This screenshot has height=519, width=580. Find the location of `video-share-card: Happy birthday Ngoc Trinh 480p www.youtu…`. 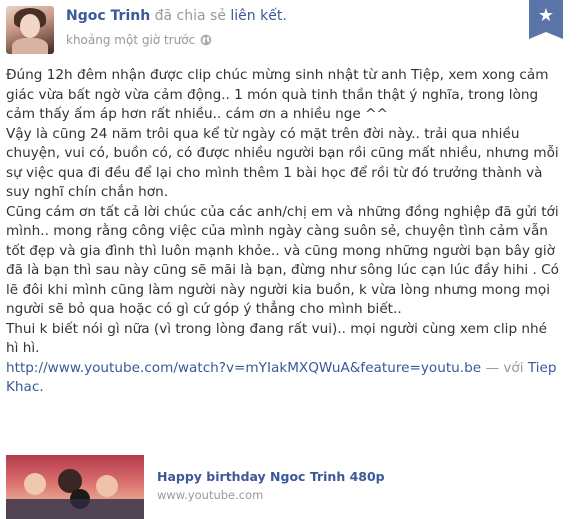

video-share-card: Happy birthday Ngoc Trinh 480p www.youtu… is located at coordinates (293, 487).